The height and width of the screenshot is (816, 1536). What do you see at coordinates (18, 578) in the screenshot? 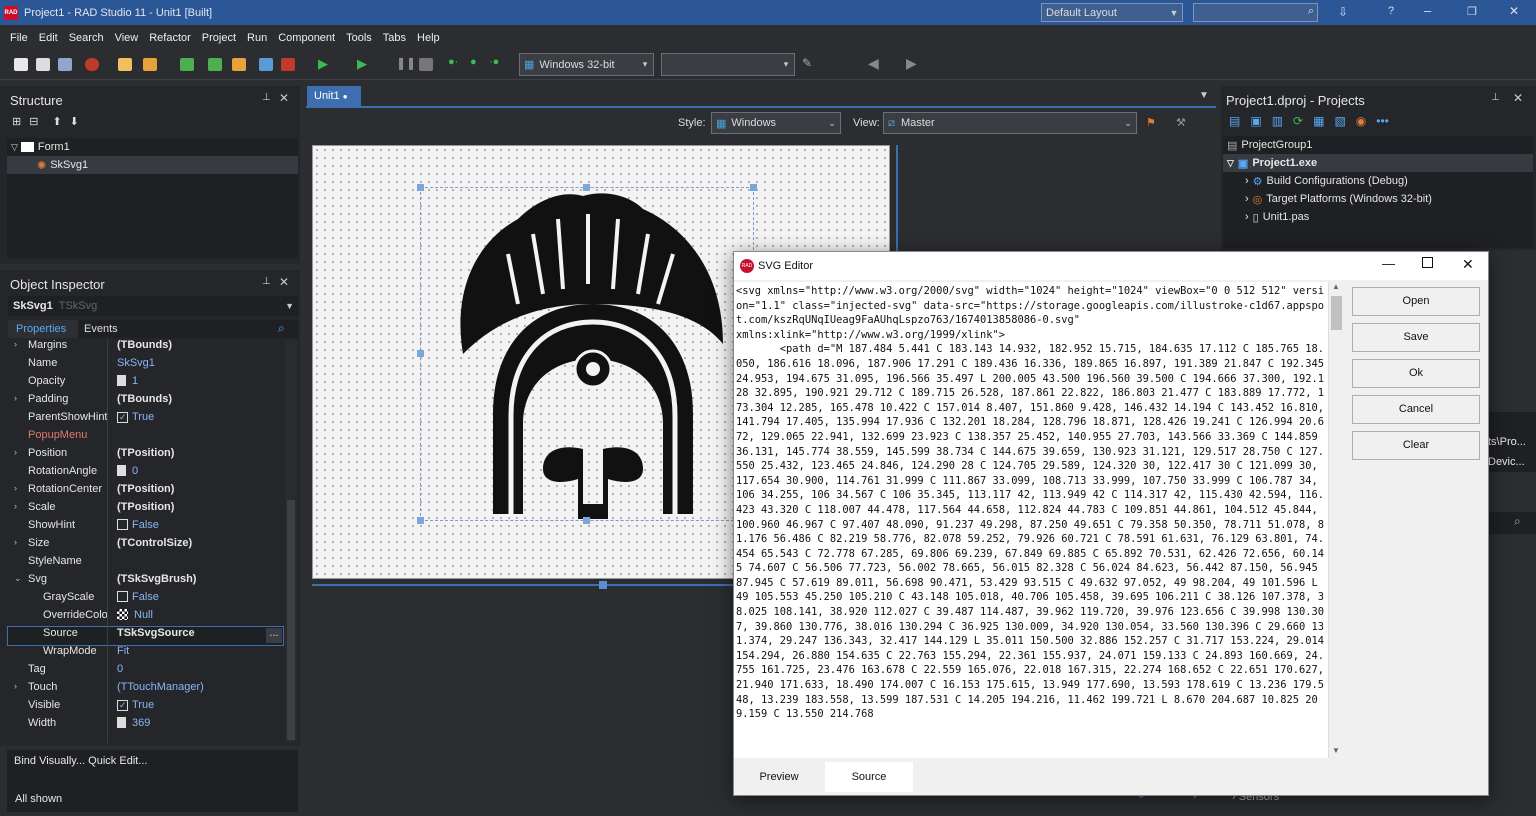
I see `collapse-icon: ⌄` at bounding box center [18, 578].